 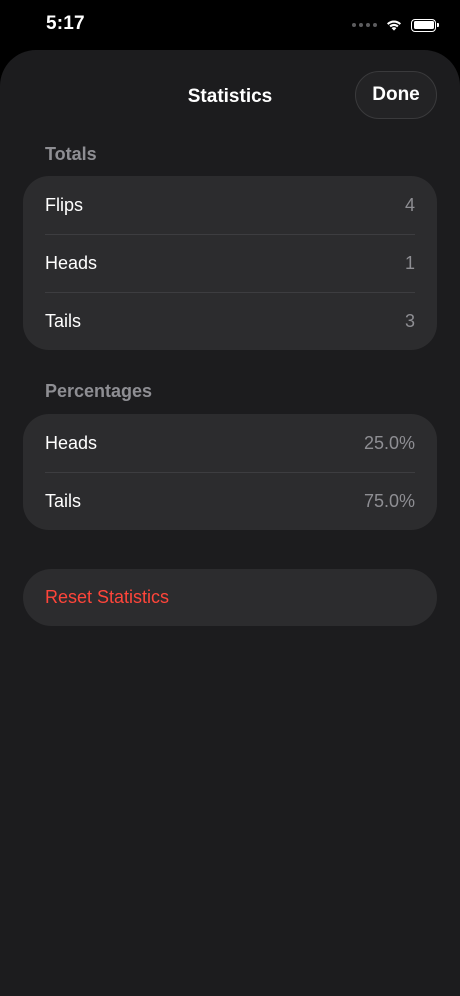 I want to click on totals-row-heads: Heads 1, so click(x=230, y=263).